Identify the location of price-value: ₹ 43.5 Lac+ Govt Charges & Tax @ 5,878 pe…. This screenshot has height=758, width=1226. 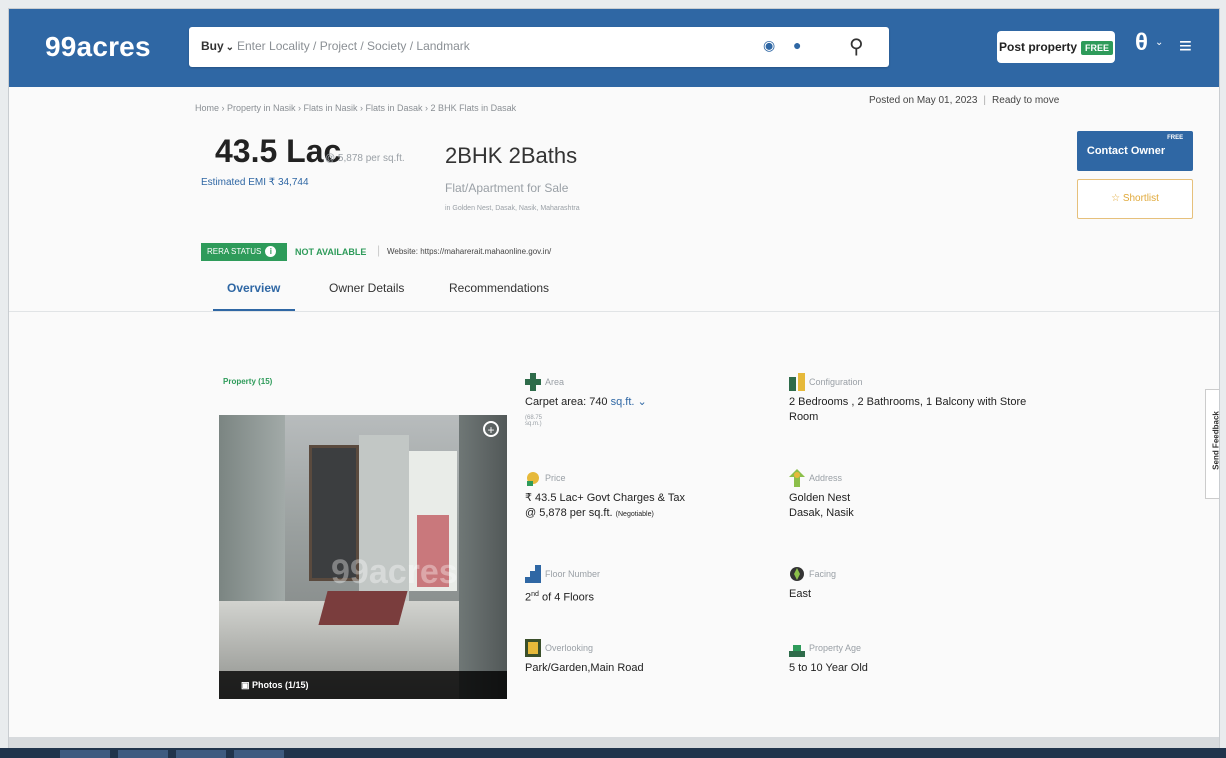
(605, 506).